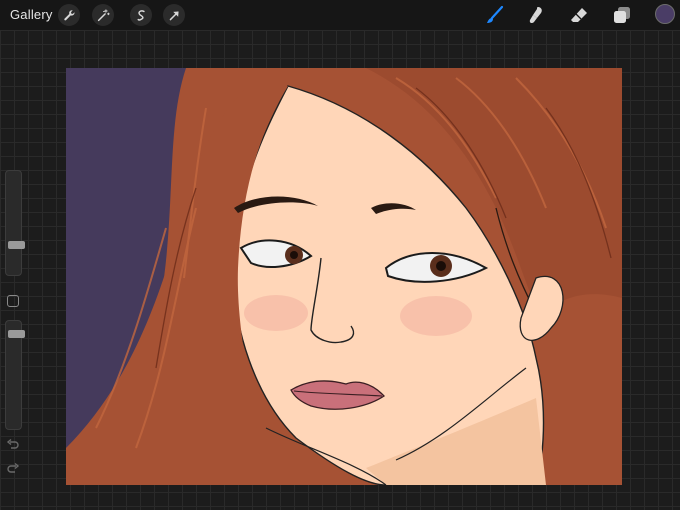 The image size is (680, 510). Describe the element at coordinates (579, 15) in the screenshot. I see `eraser-icon` at that location.